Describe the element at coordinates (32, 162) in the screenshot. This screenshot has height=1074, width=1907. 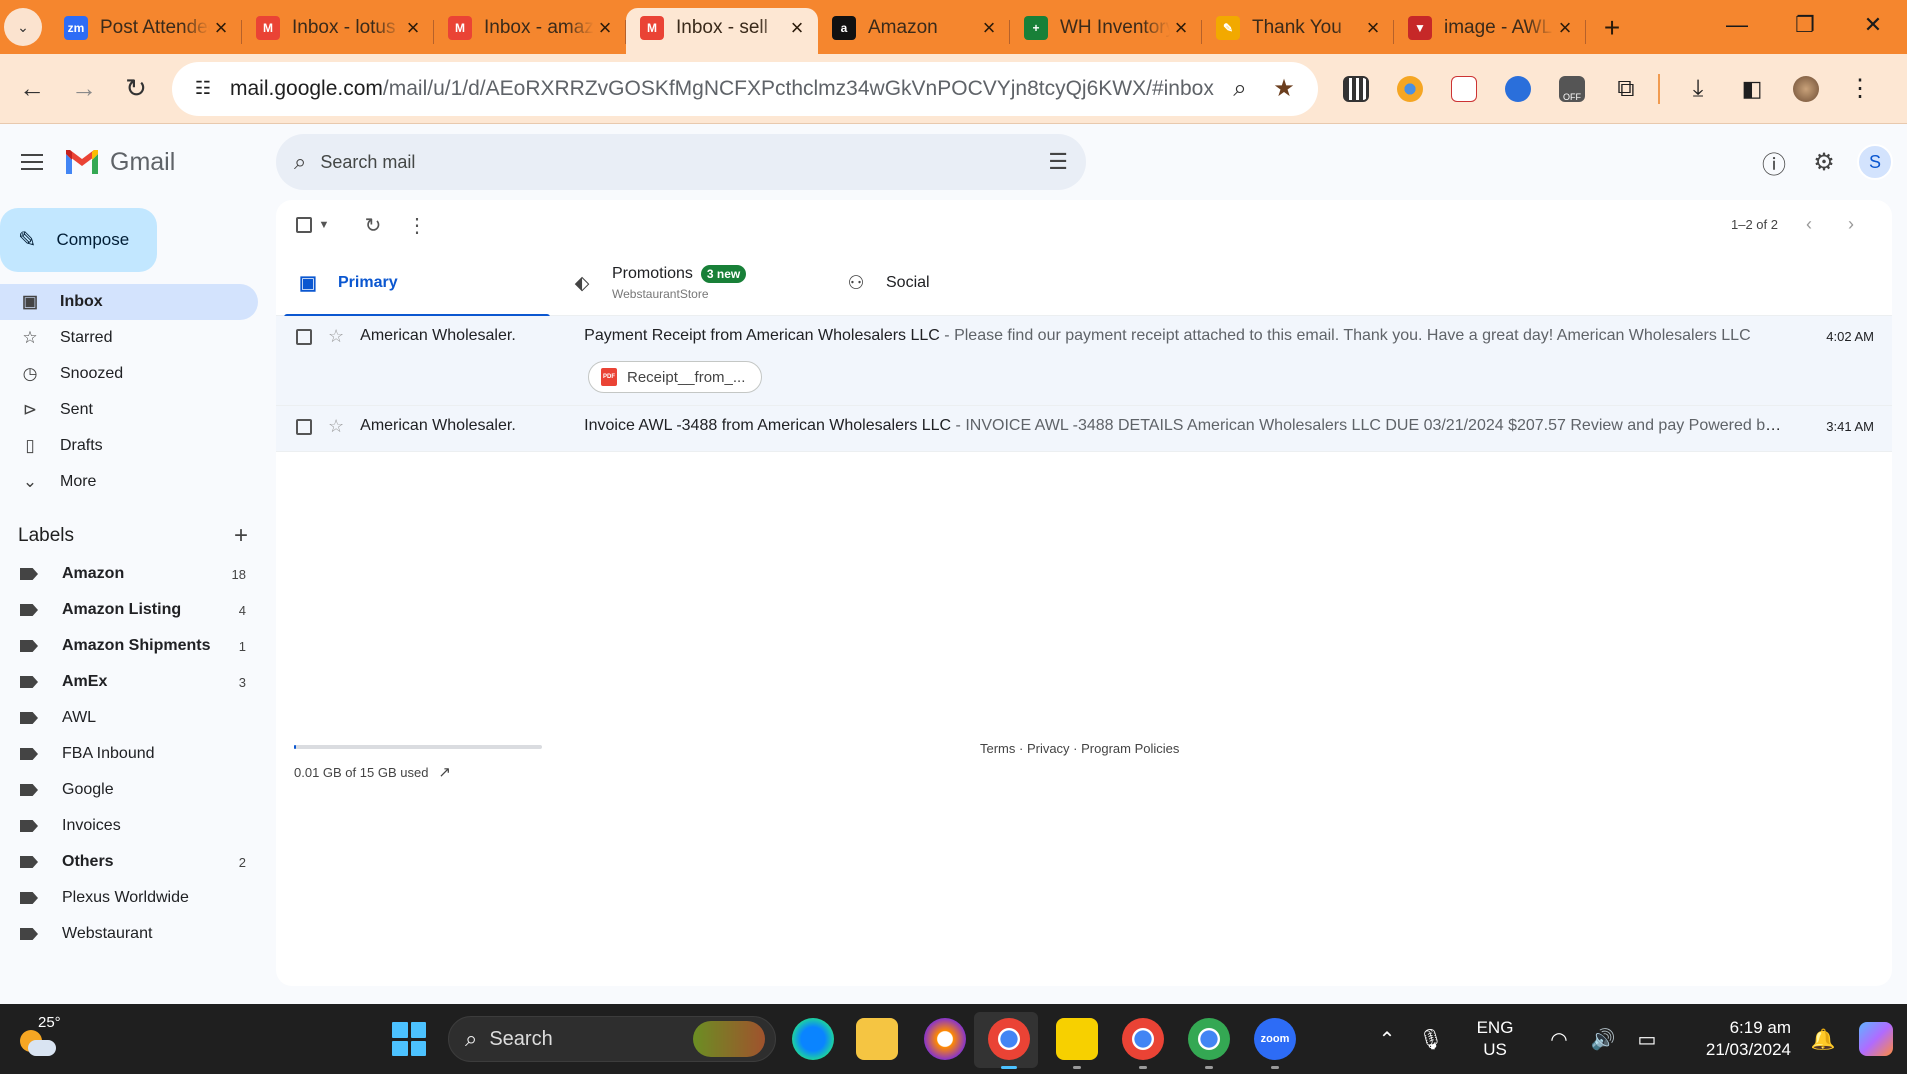
I see `main-menu-icon` at that location.